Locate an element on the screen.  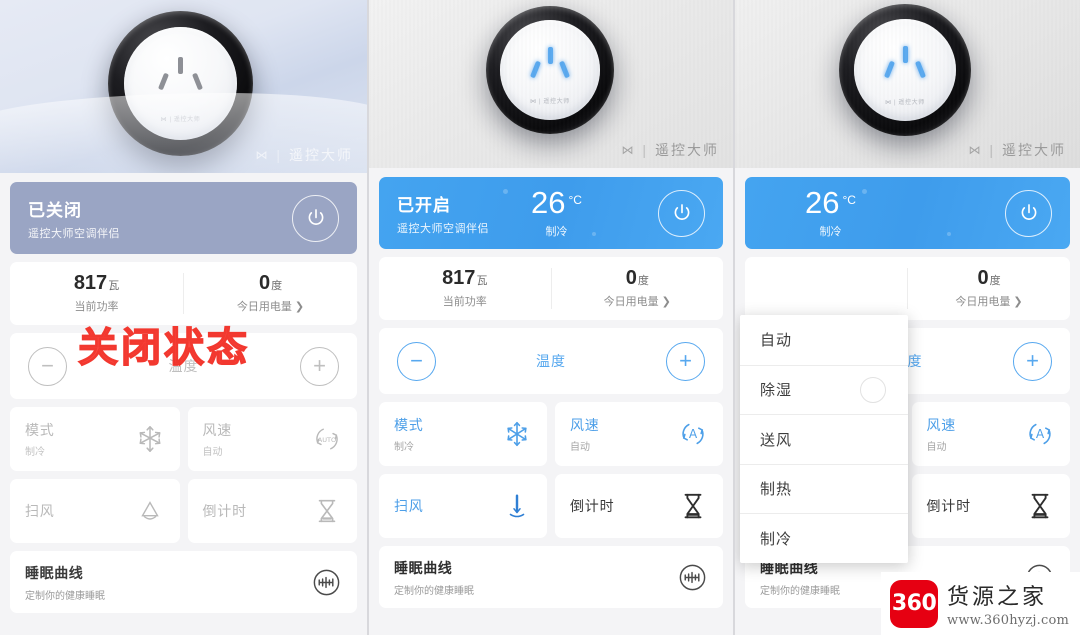
power-stats-card-on: 817瓦 当前功率 0度 今日用电量 ❯ is located at coordinates (551, 288).